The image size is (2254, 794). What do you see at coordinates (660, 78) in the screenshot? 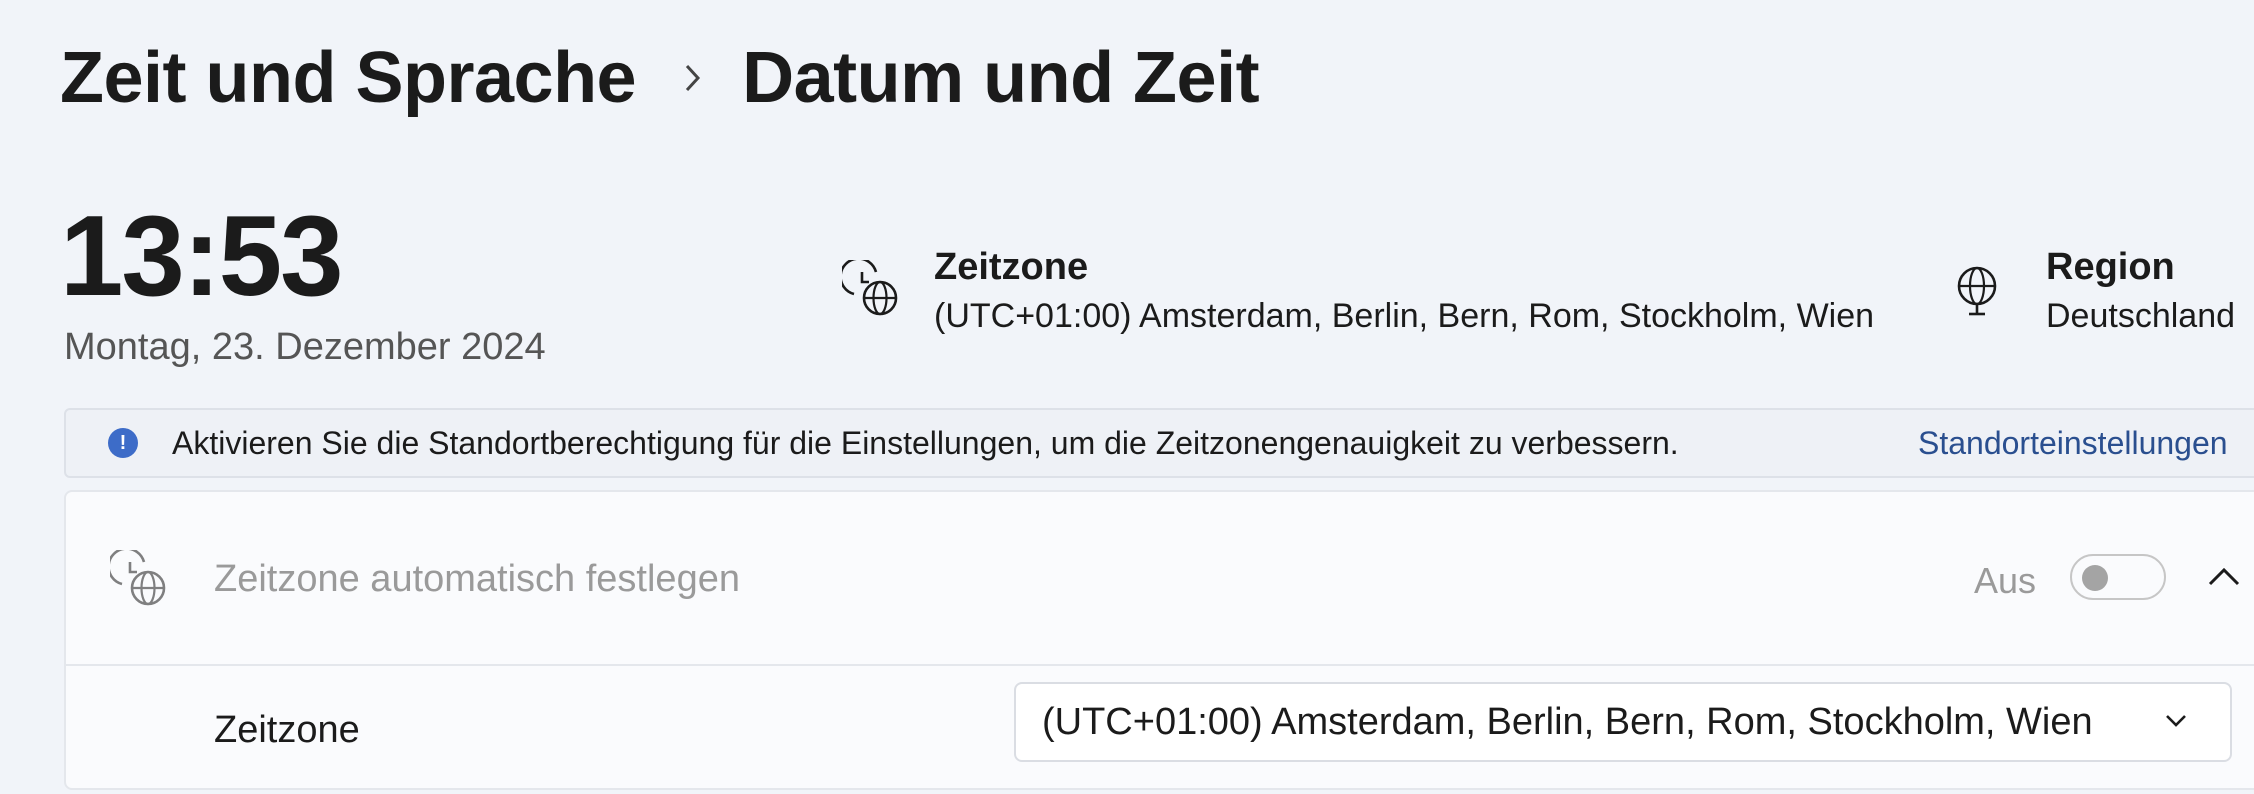
I see `breadcrumb: Zeit und Sprache Datum und Zeit` at bounding box center [660, 78].